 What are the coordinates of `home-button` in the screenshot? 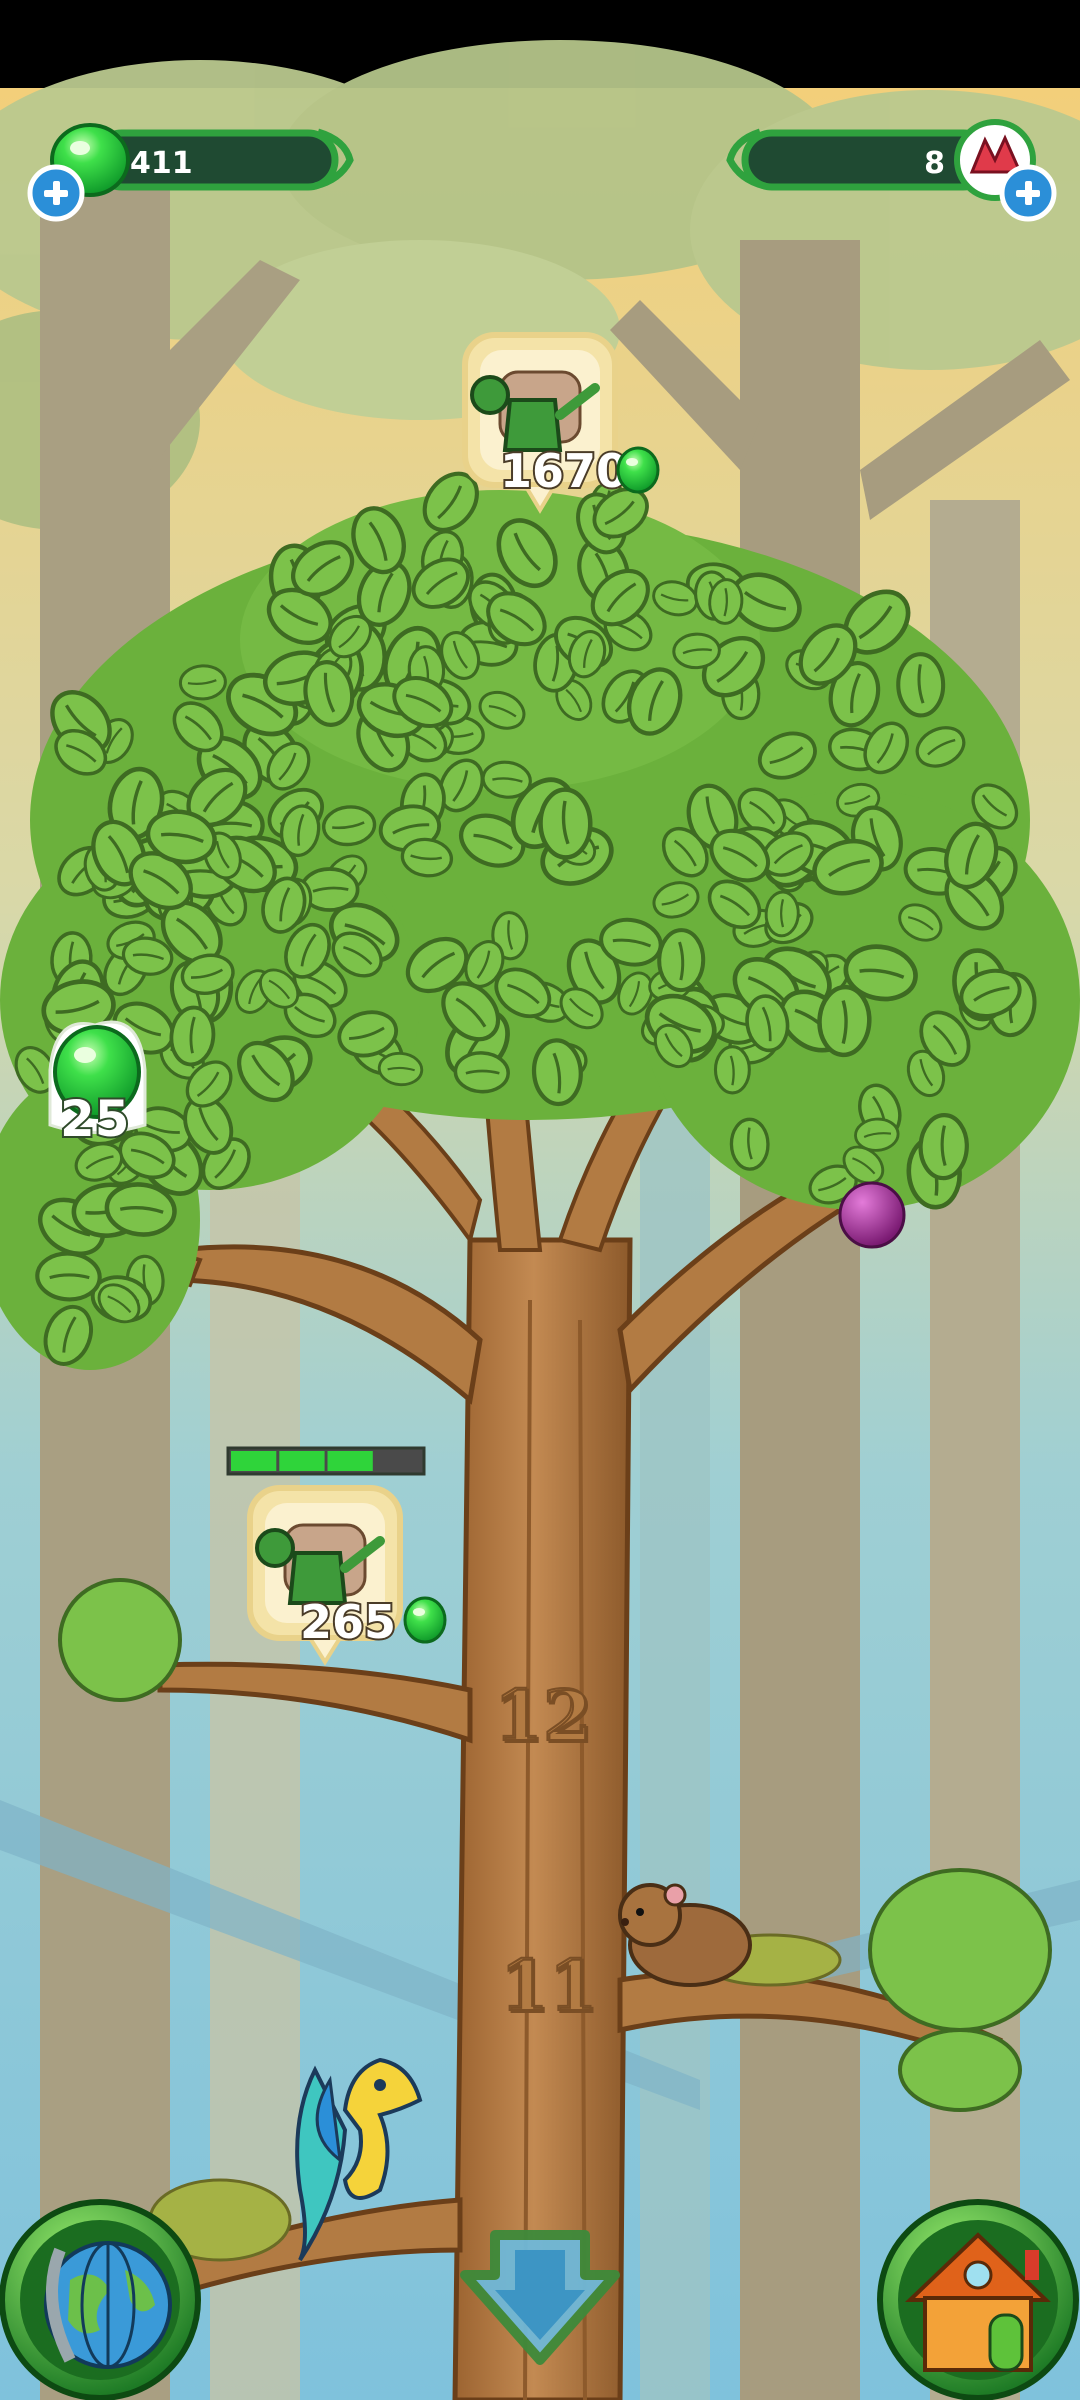 It's located at (978, 2299).